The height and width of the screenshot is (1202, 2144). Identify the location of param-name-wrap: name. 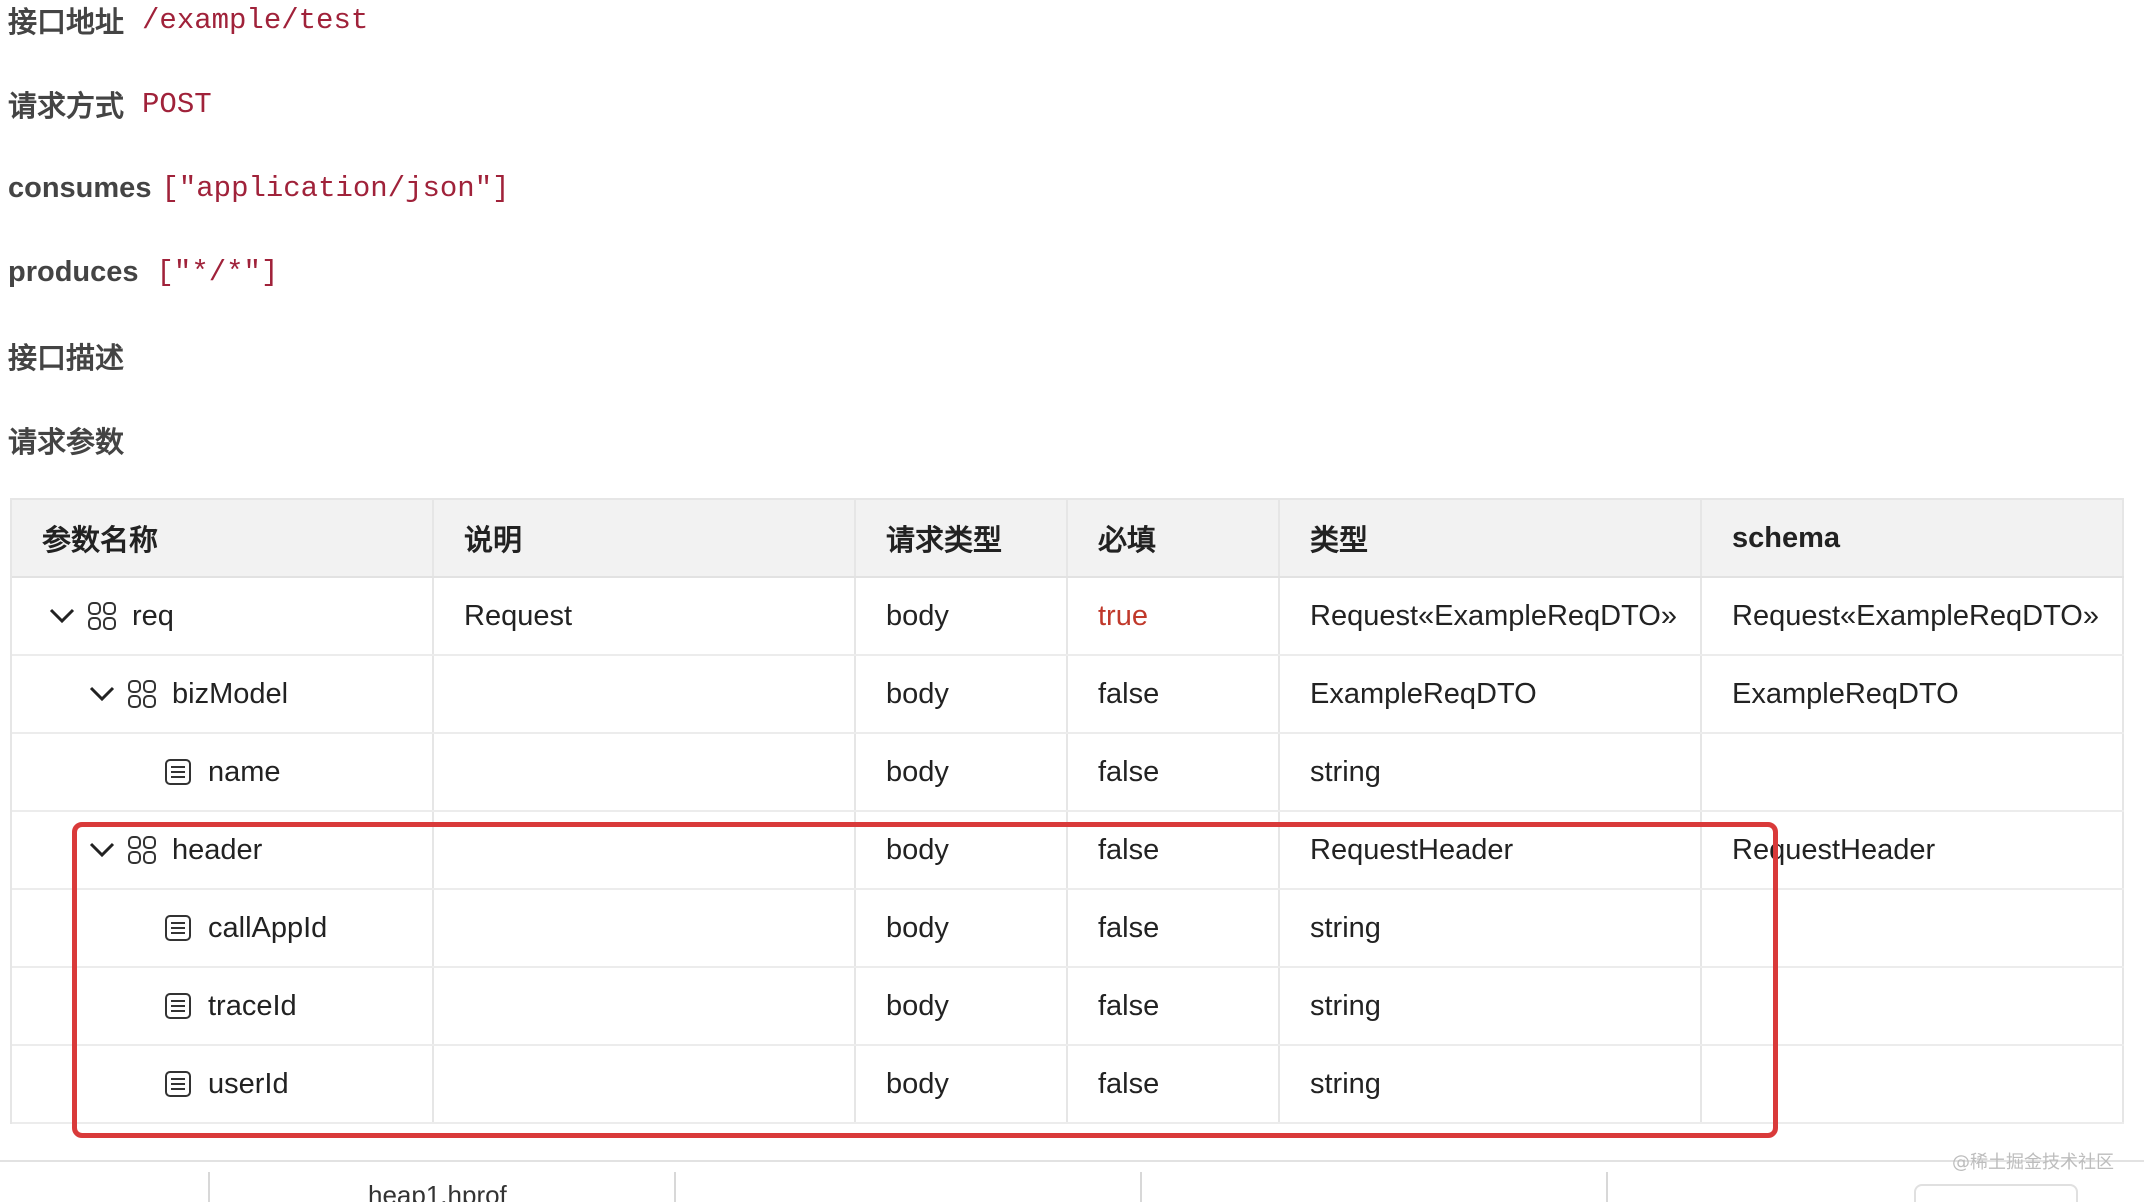
(161, 772).